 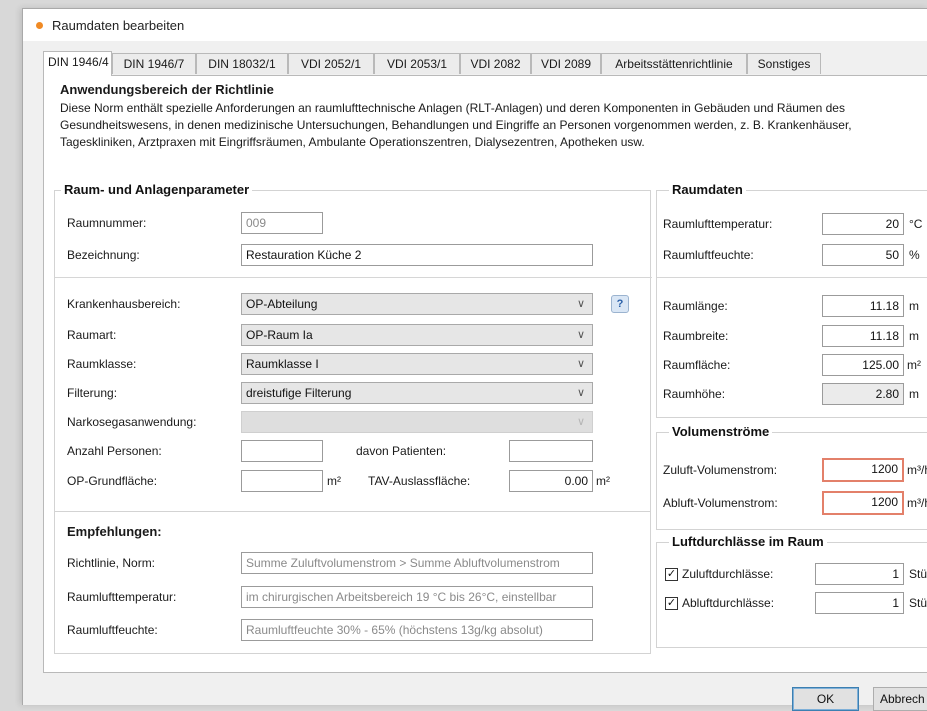 What do you see at coordinates (697, 365) in the screenshot?
I see `raumflaeche-label: Raumfläche:` at bounding box center [697, 365].